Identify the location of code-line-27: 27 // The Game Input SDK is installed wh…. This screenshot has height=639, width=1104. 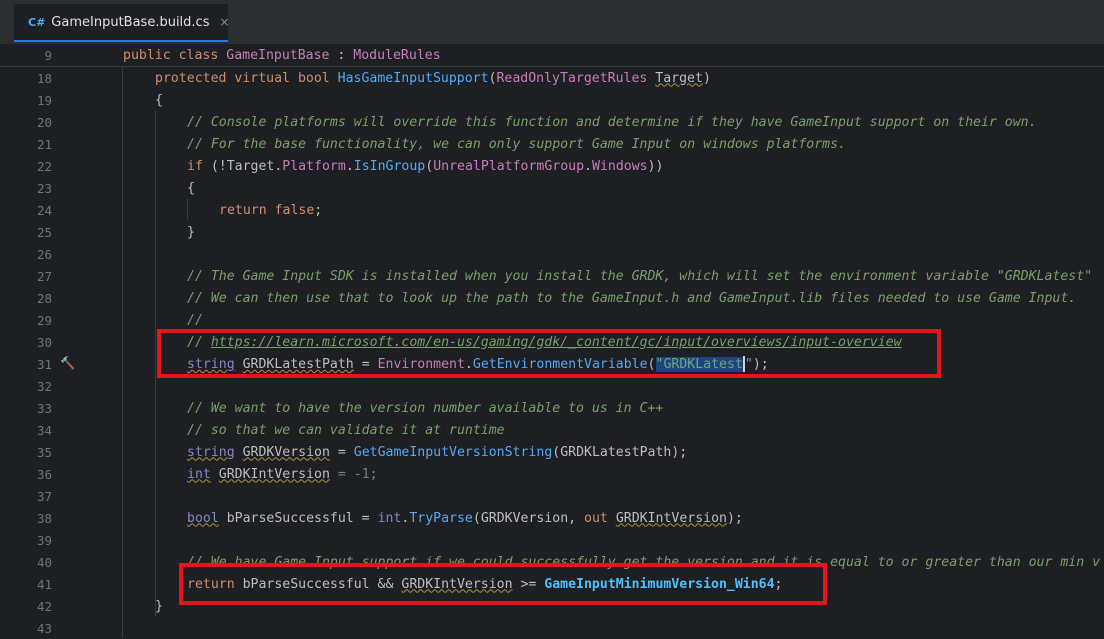
(564, 276).